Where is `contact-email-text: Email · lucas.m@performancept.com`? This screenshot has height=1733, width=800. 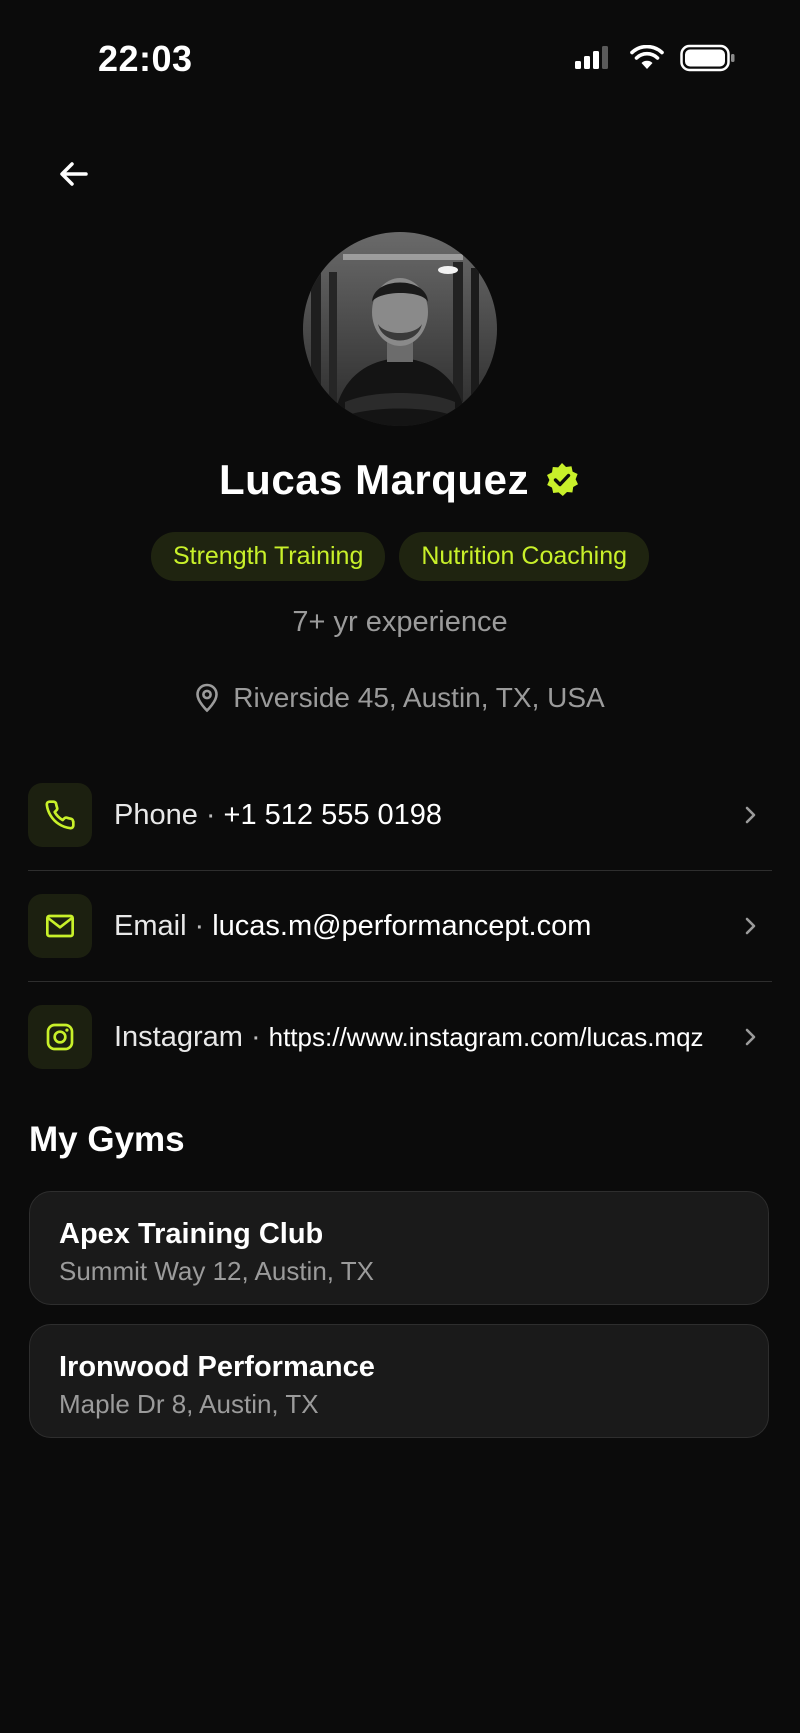 contact-email-text: Email · lucas.m@performancept.com is located at coordinates (352, 926).